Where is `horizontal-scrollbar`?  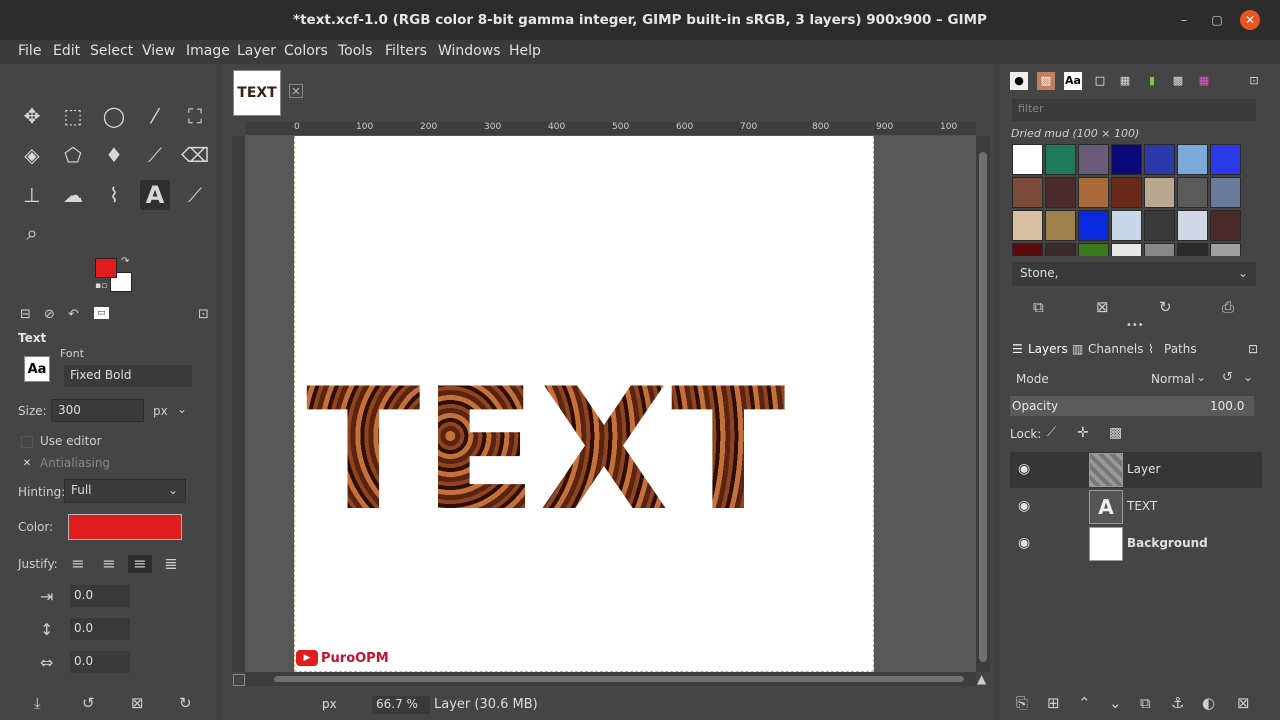
horizontal-scrollbar is located at coordinates (611, 679).